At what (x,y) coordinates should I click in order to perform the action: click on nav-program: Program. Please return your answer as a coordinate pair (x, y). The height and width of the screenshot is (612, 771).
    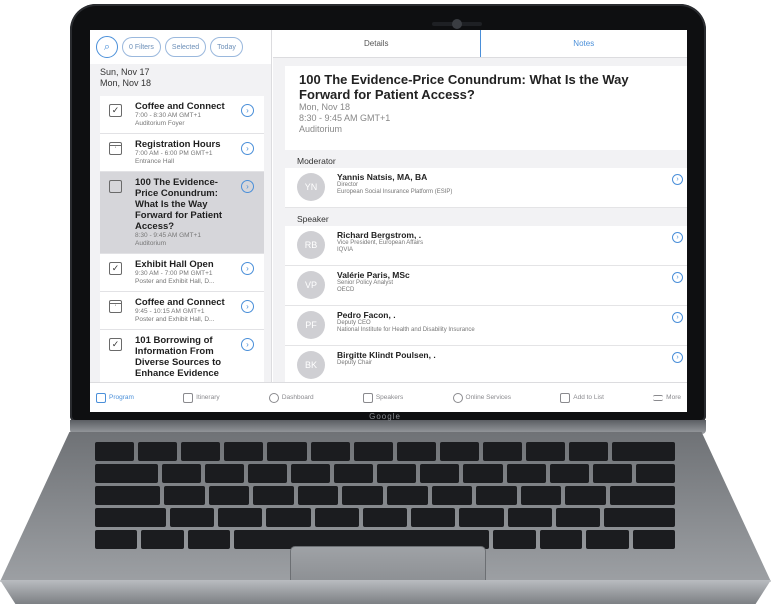
    Looking at the image, I should click on (115, 397).